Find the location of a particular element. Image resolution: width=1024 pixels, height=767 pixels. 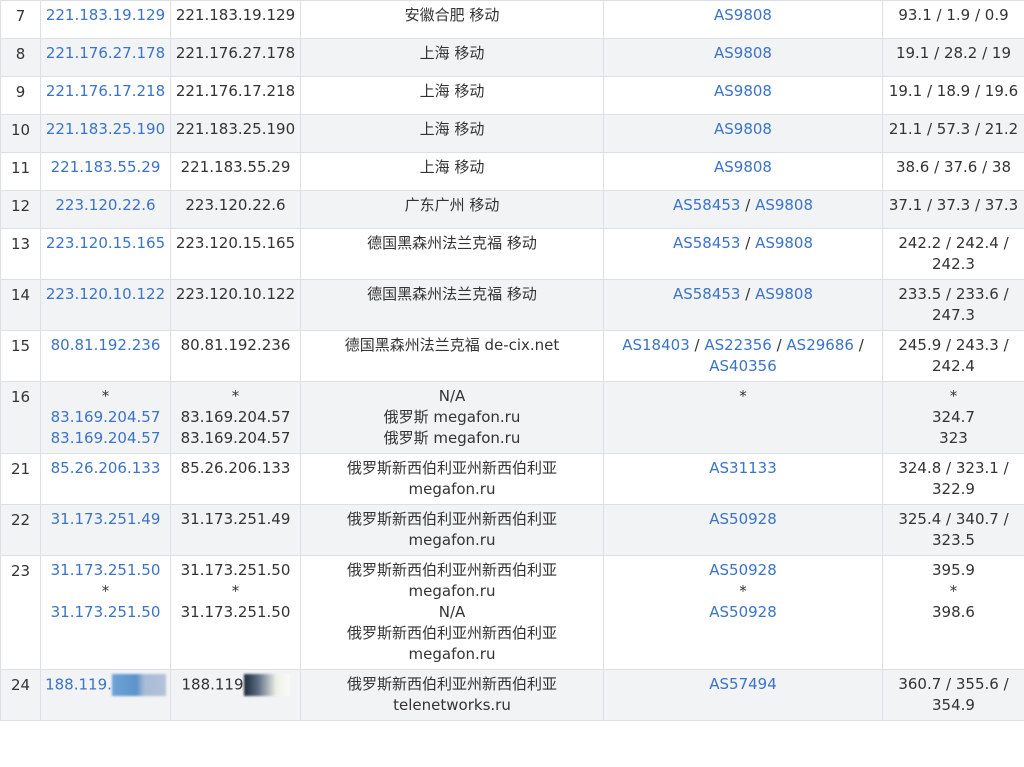

hop-number-cell: 13 is located at coordinates (20, 254).